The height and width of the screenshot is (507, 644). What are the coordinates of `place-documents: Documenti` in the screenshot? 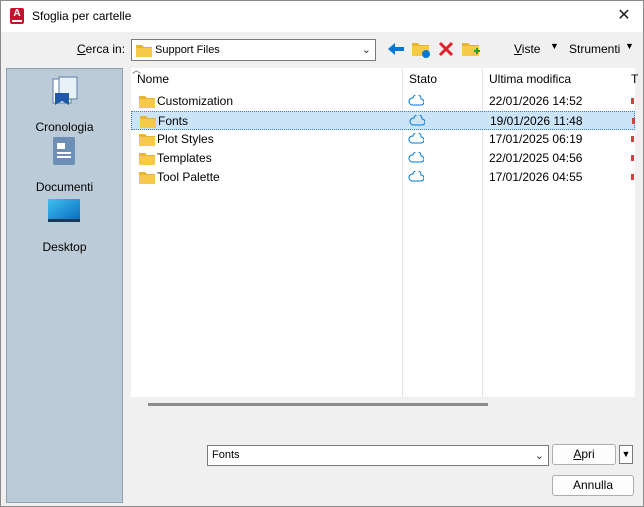 It's located at (64, 164).